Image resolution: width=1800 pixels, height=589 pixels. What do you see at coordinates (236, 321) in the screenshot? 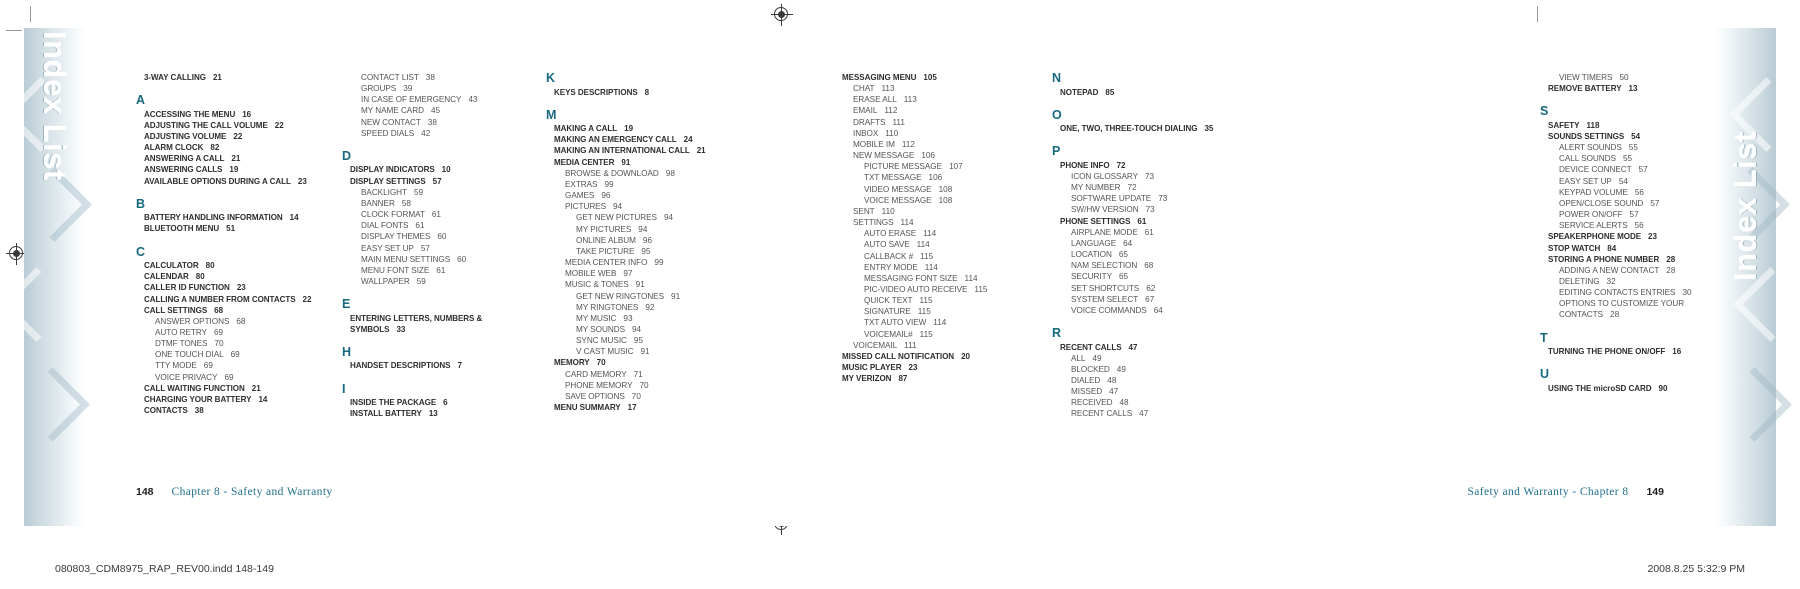
I see `index-entry: ANSWER OPTIONS 68` at bounding box center [236, 321].